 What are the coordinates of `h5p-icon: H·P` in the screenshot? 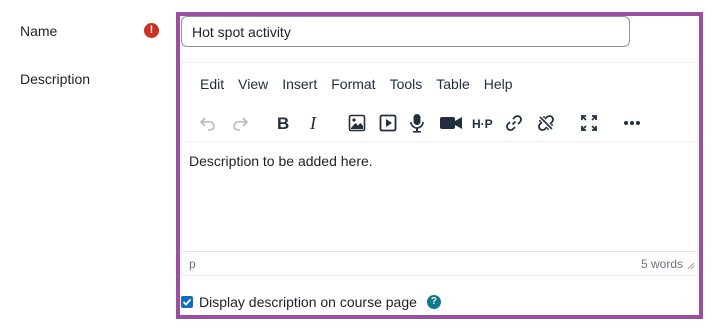 It's located at (484, 123).